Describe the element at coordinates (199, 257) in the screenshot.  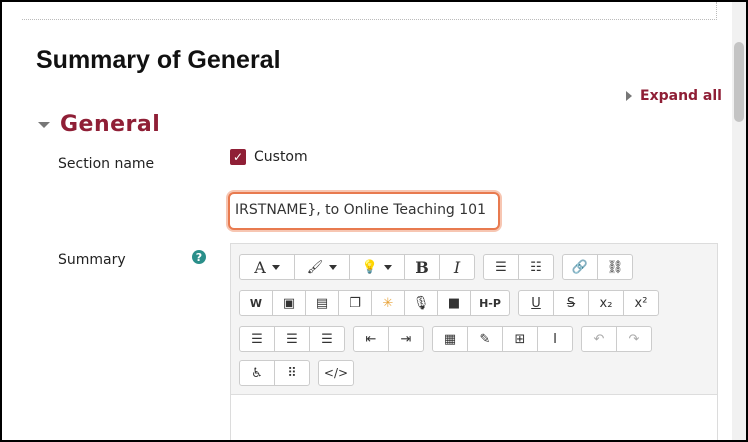
I see `help-icon: ?` at that location.